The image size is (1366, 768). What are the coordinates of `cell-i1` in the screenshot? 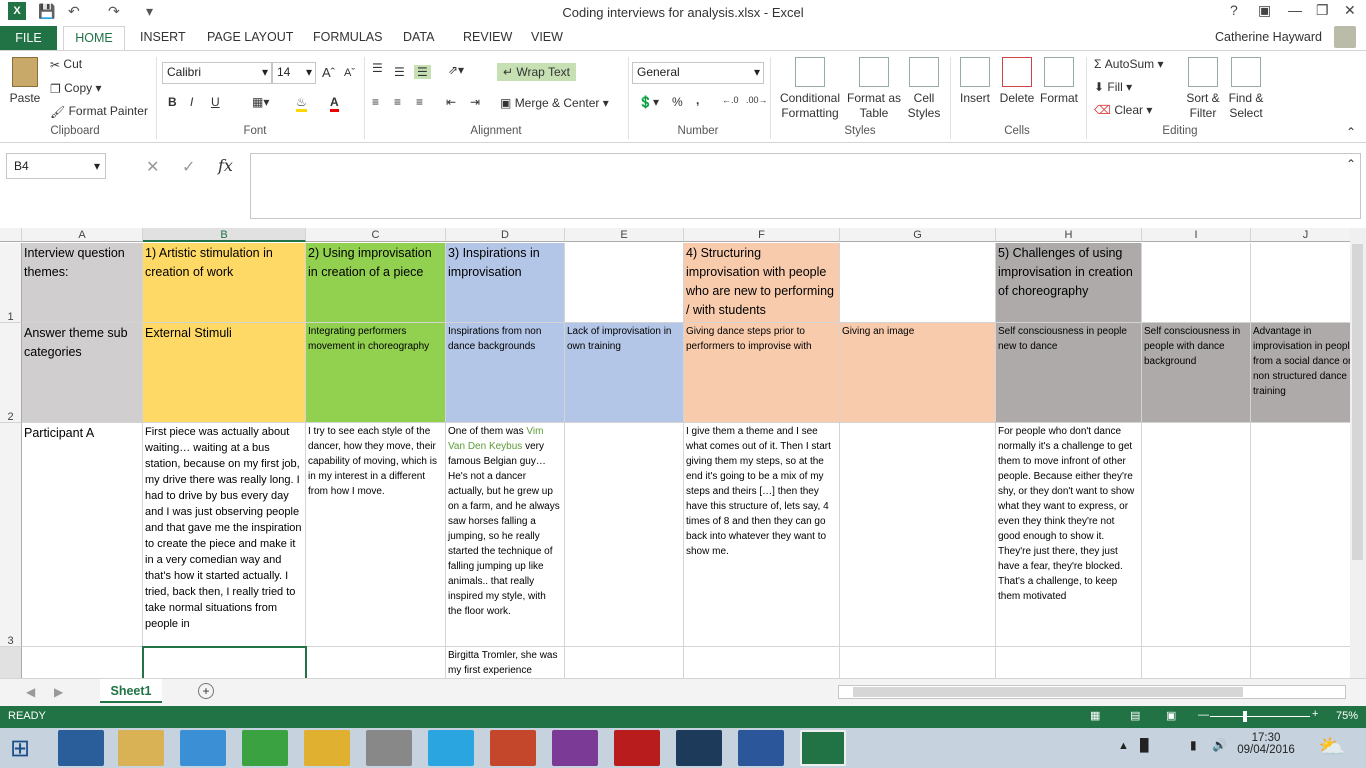 It's located at (1196, 283).